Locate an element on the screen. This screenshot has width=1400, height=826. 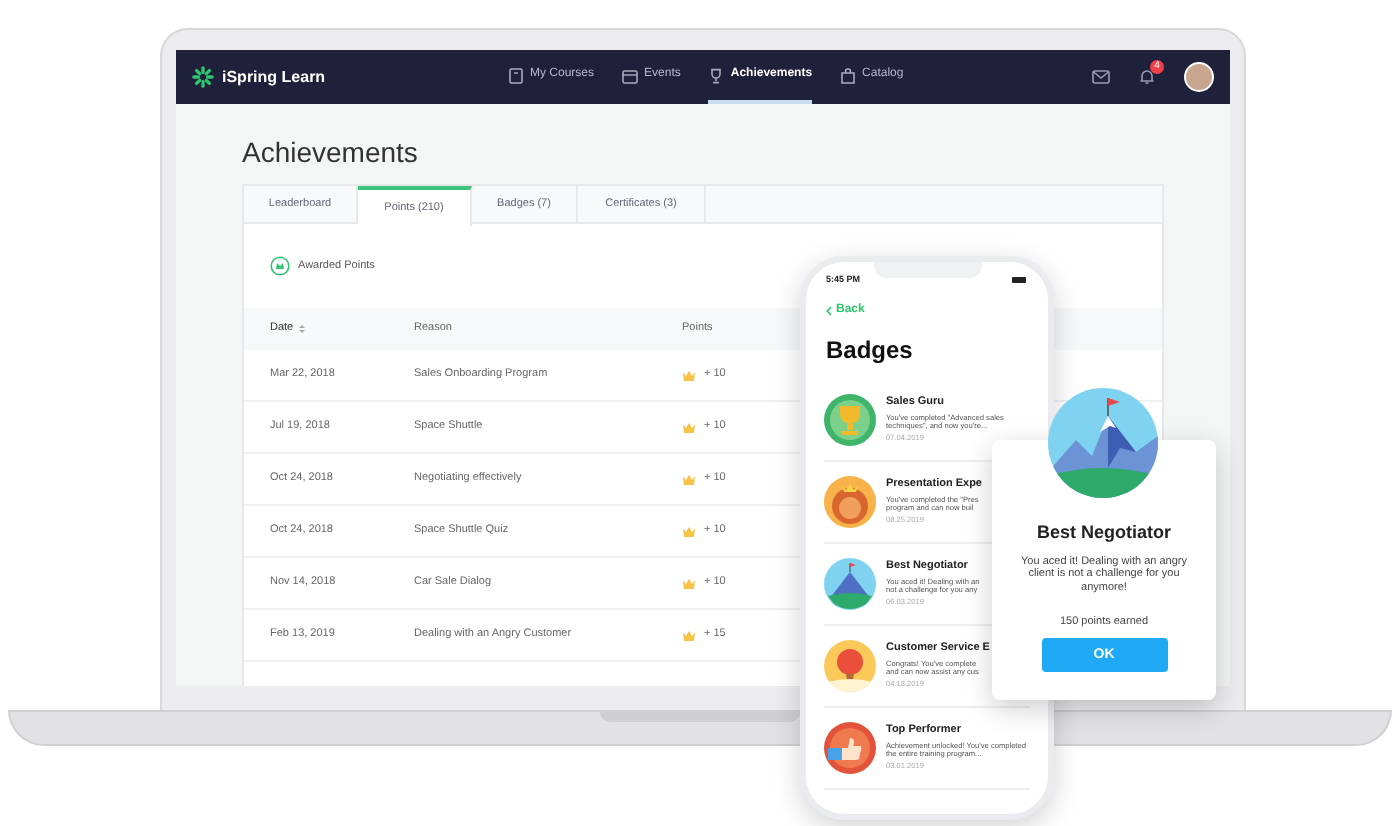
trophy-badge-icon is located at coordinates (850, 420).